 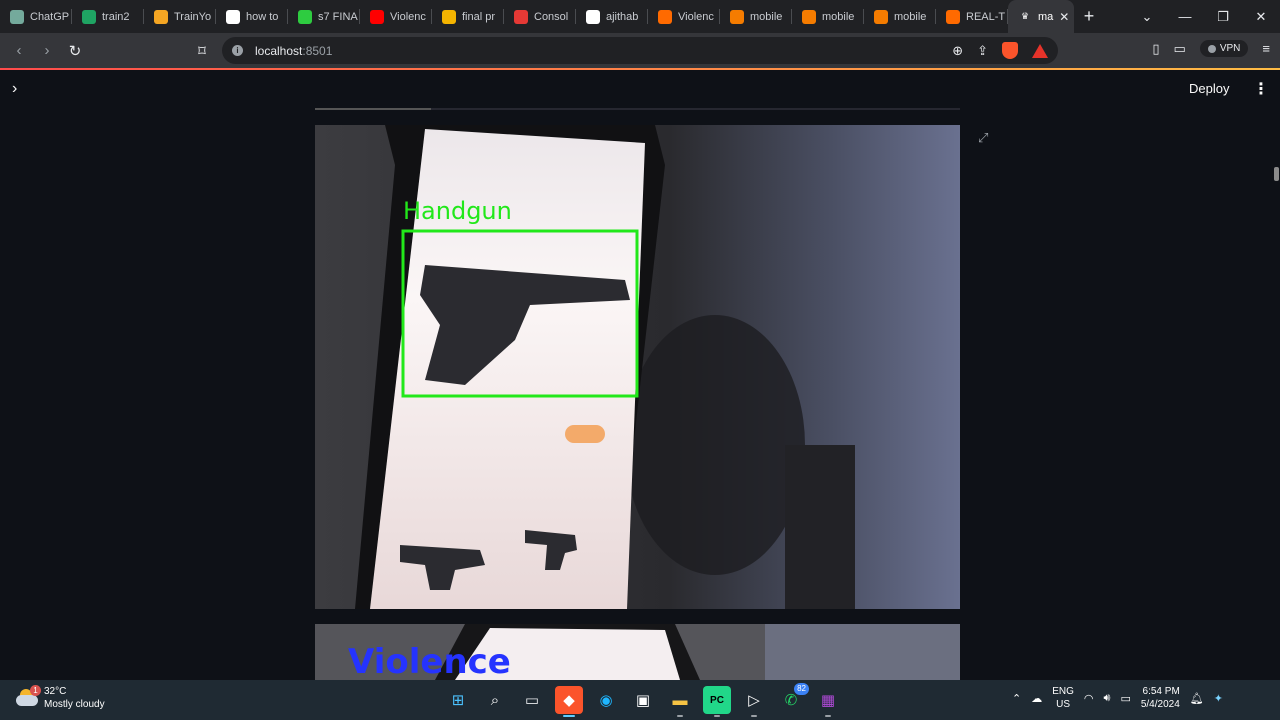 What do you see at coordinates (1276, 174) in the screenshot?
I see `scrollbar-thumb` at bounding box center [1276, 174].